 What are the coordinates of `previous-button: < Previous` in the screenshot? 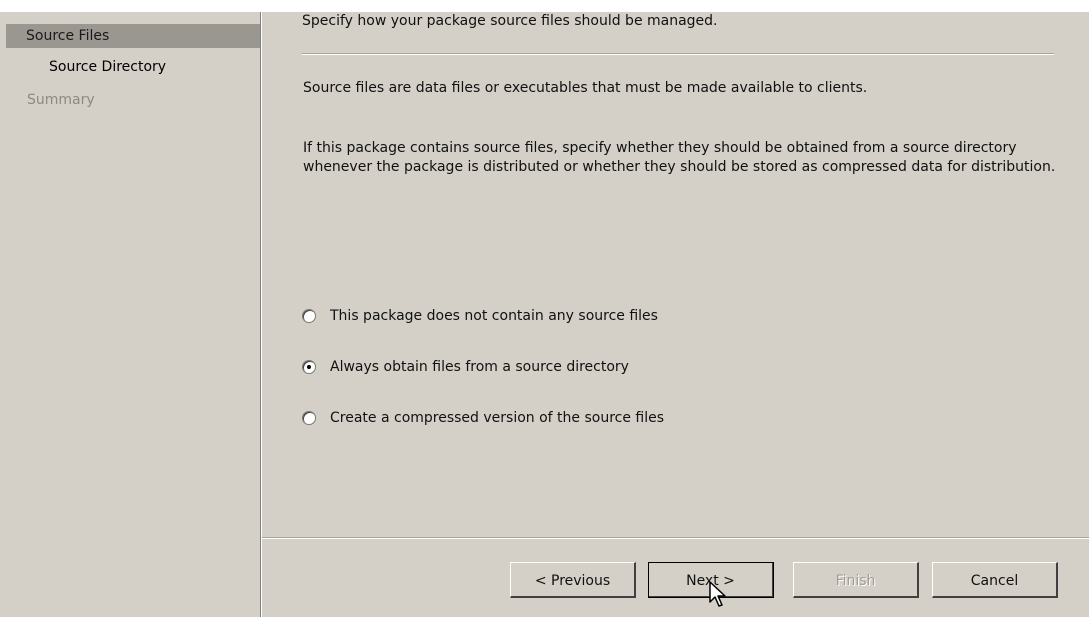 It's located at (573, 580).